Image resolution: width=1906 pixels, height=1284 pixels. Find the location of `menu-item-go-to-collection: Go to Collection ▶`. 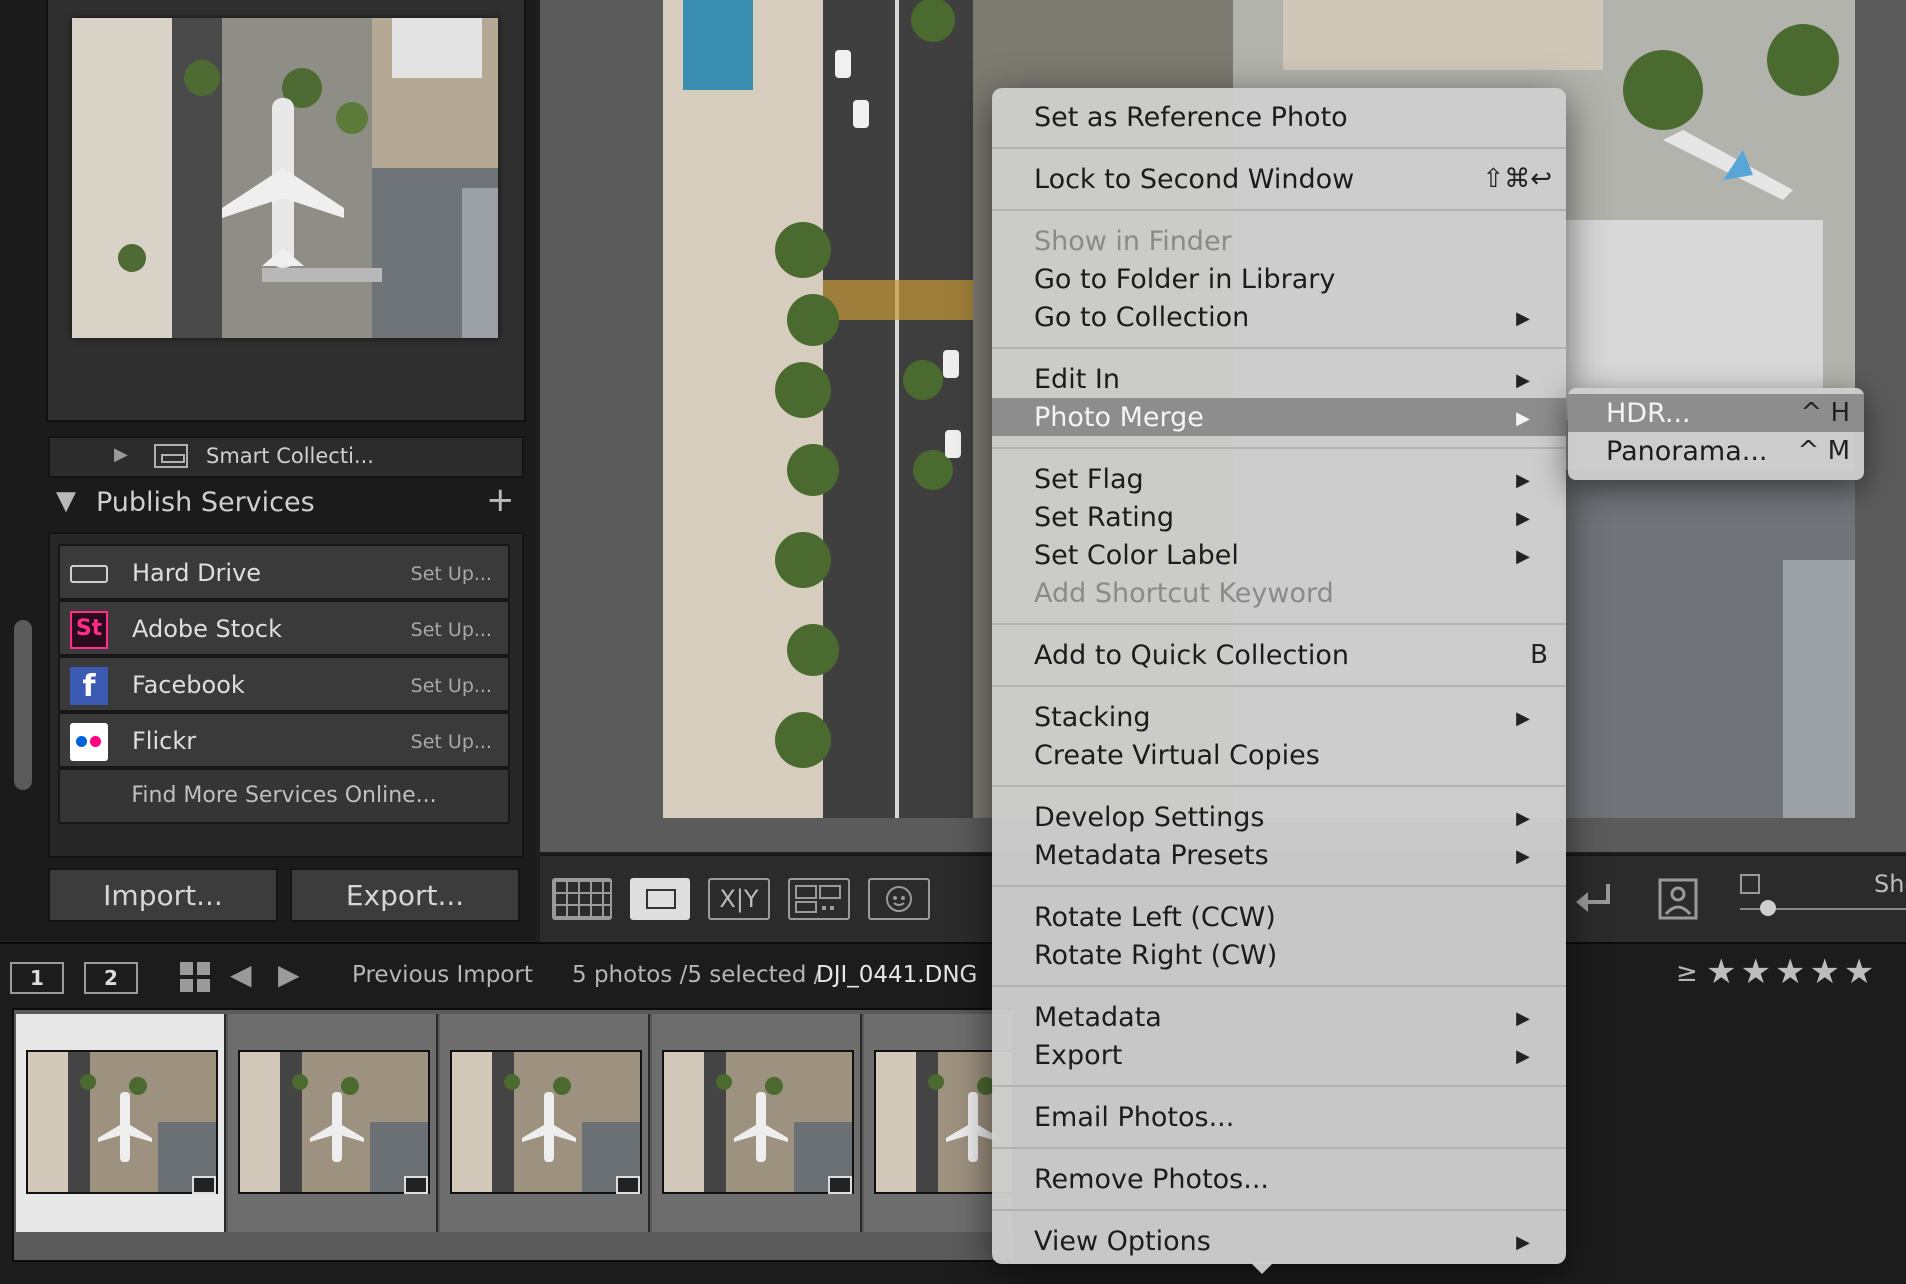

menu-item-go-to-collection: Go to Collection ▶ is located at coordinates (1279, 317).